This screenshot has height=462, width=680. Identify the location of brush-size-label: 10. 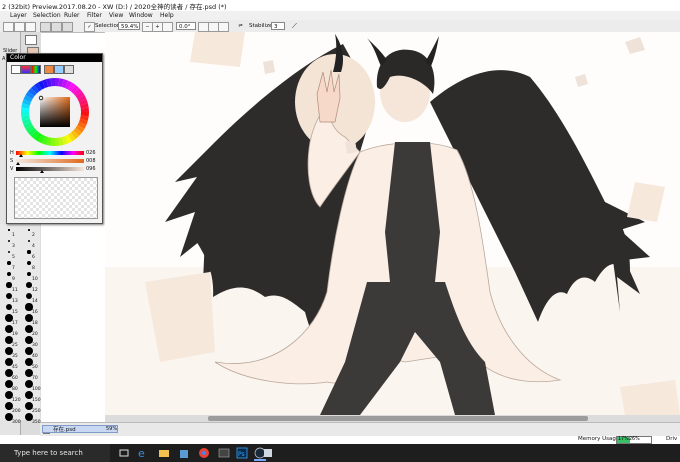
(35, 279).